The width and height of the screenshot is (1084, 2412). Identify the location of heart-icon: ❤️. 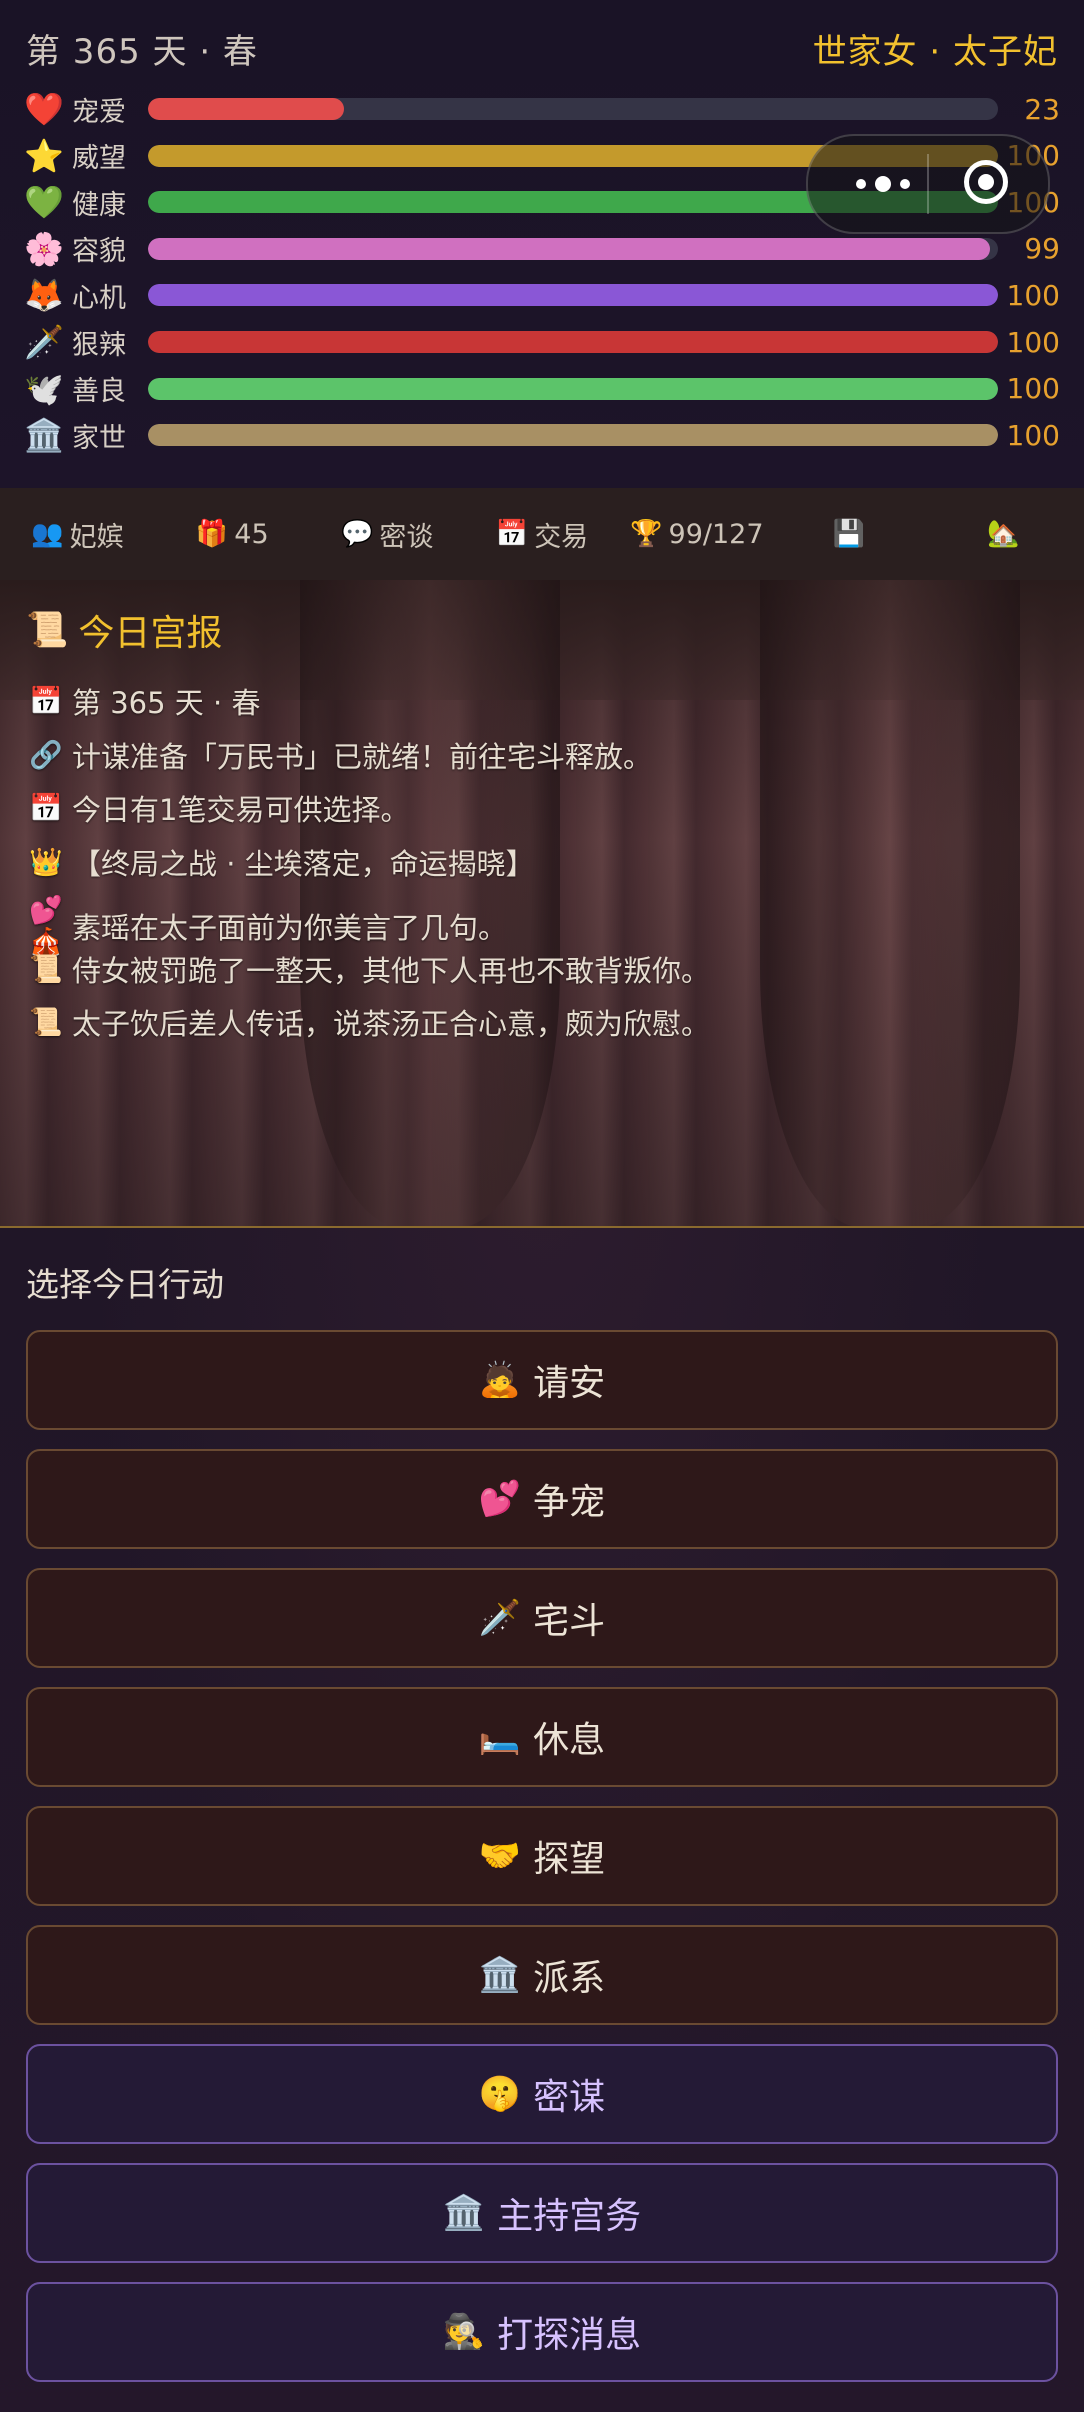
(44, 109).